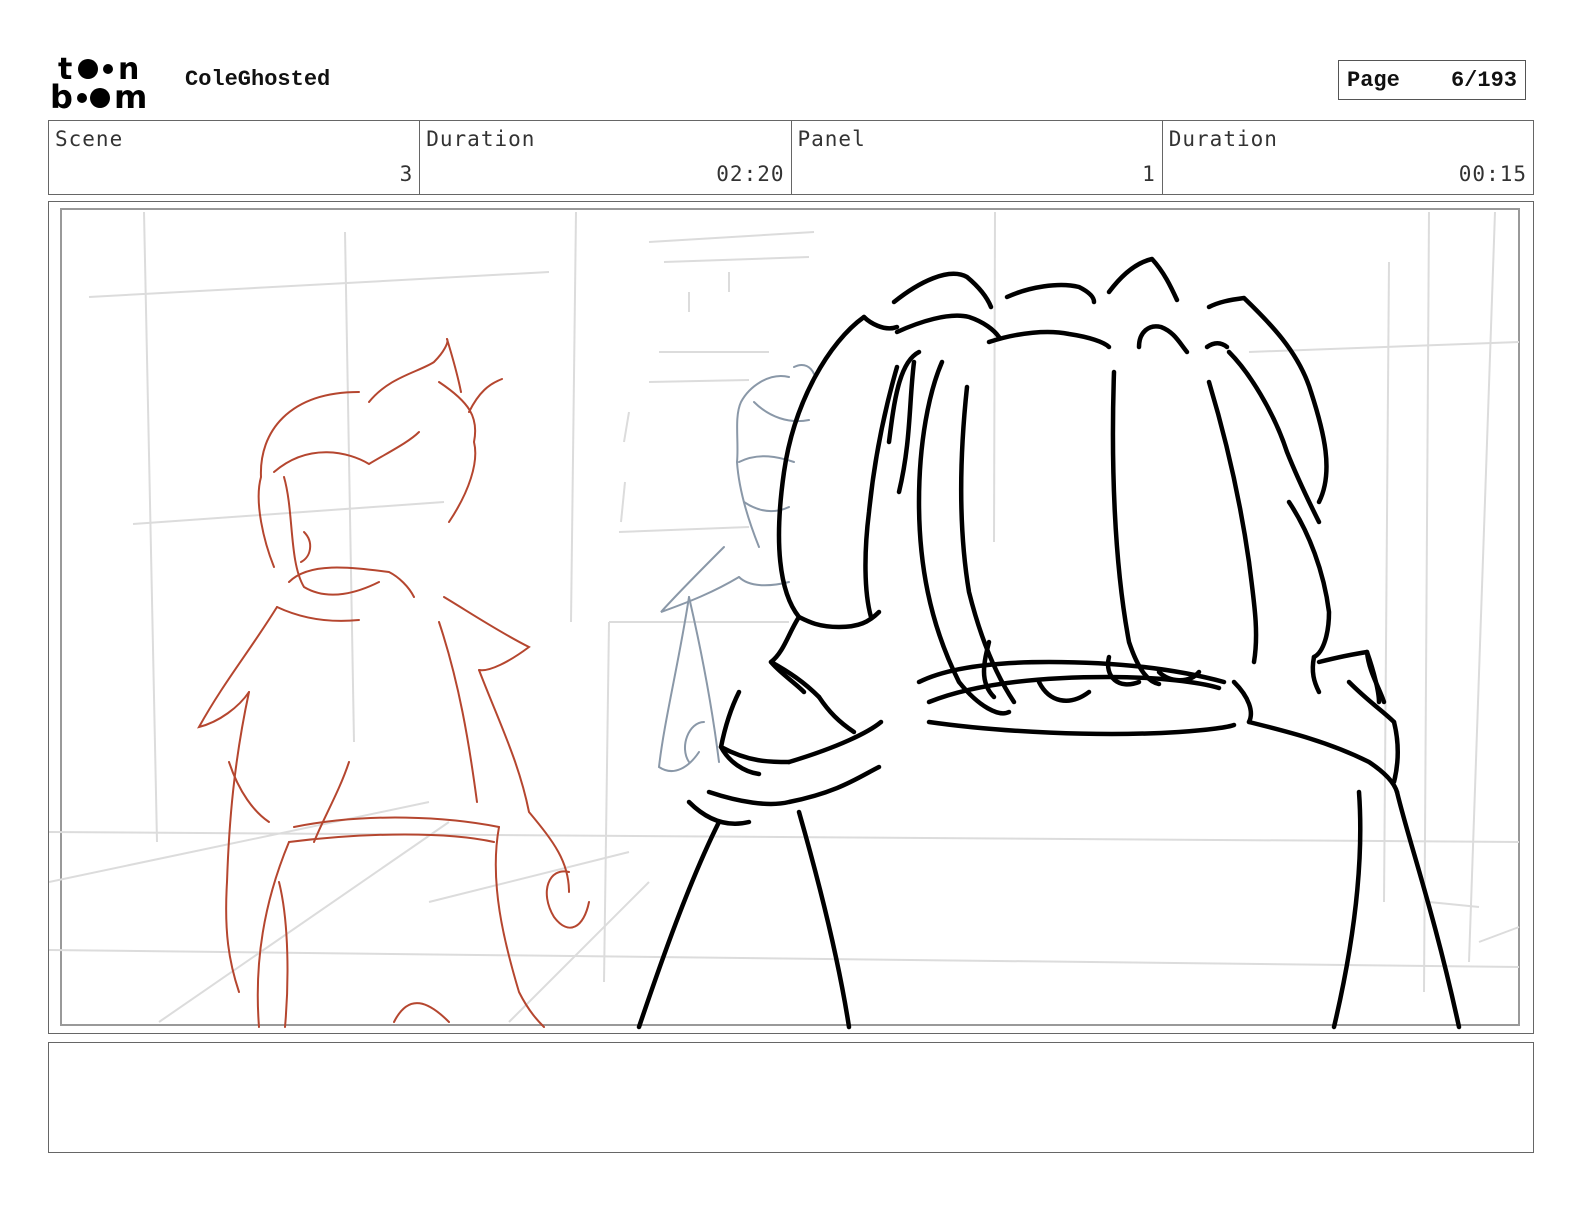  I want to click on svg-text: m, so click(130, 96).